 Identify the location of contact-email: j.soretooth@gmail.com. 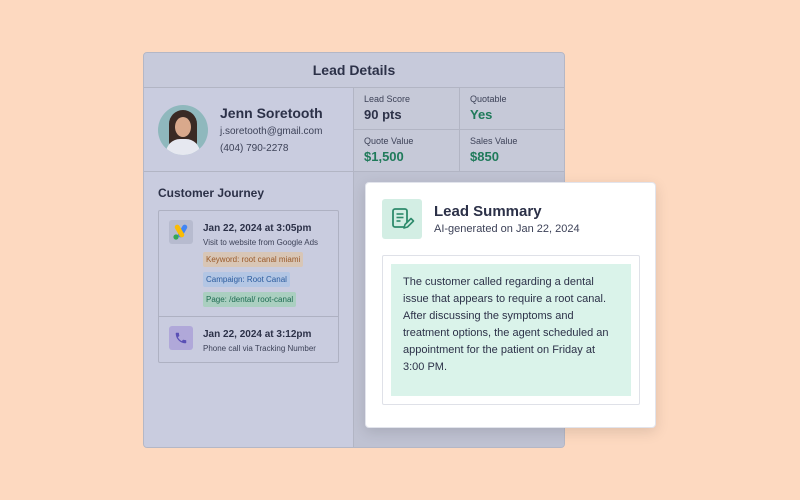
(271, 131).